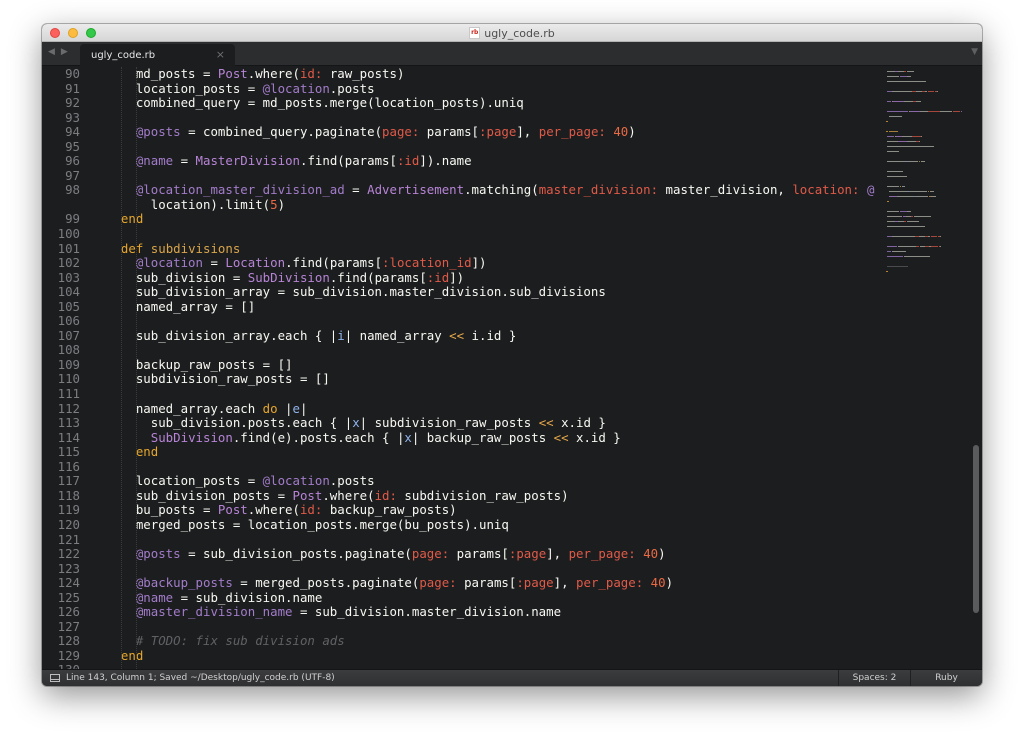 This screenshot has width=1024, height=746. Describe the element at coordinates (826, 190) in the screenshot. I see `code-token: location:` at that location.